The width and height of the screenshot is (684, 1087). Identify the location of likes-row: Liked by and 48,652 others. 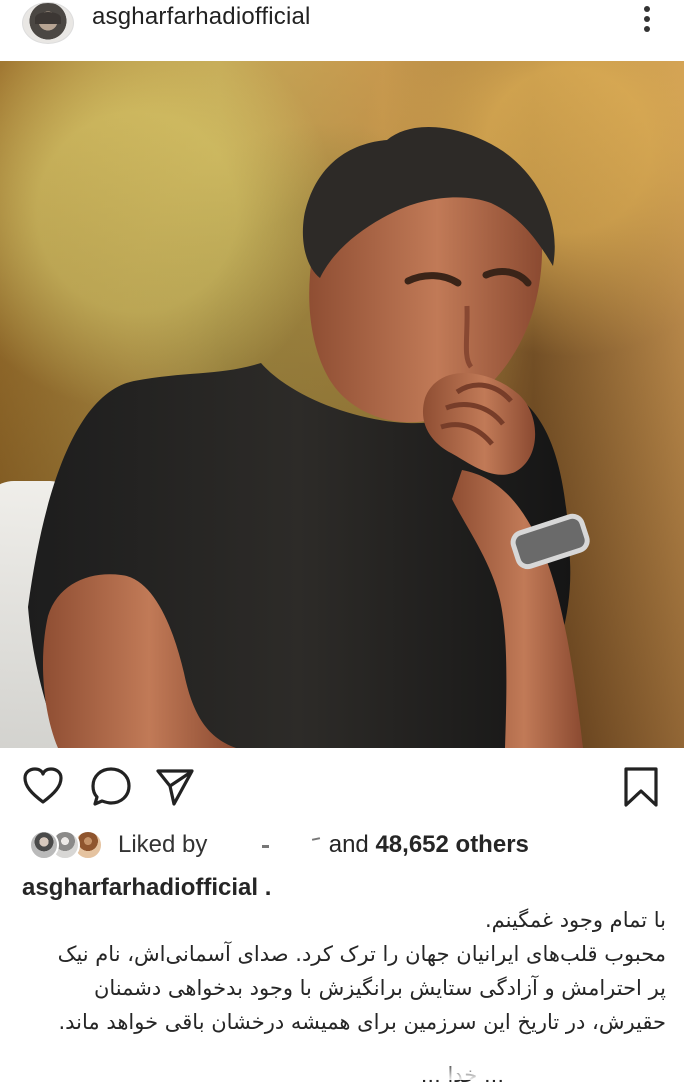
(342, 845).